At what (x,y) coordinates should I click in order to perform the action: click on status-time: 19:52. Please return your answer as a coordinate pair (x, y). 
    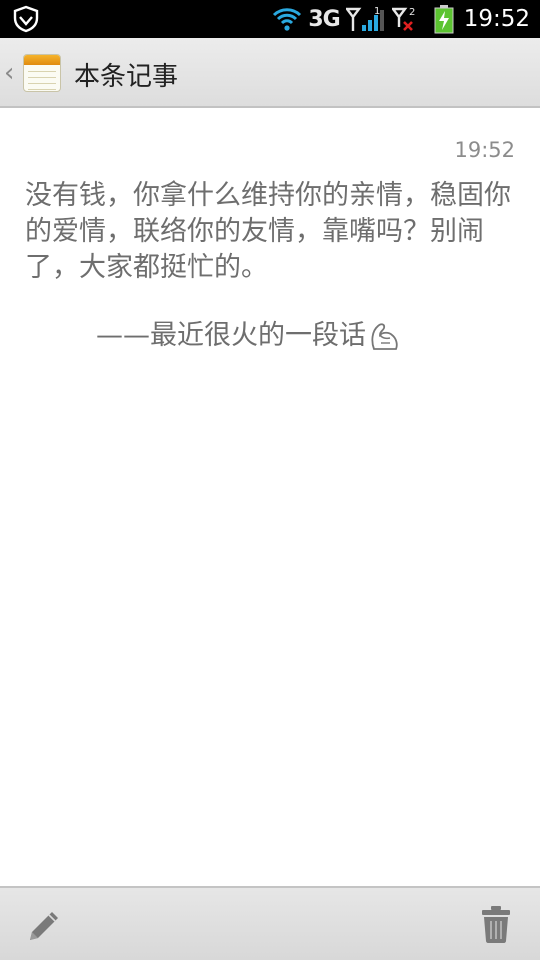
    Looking at the image, I should click on (496, 19).